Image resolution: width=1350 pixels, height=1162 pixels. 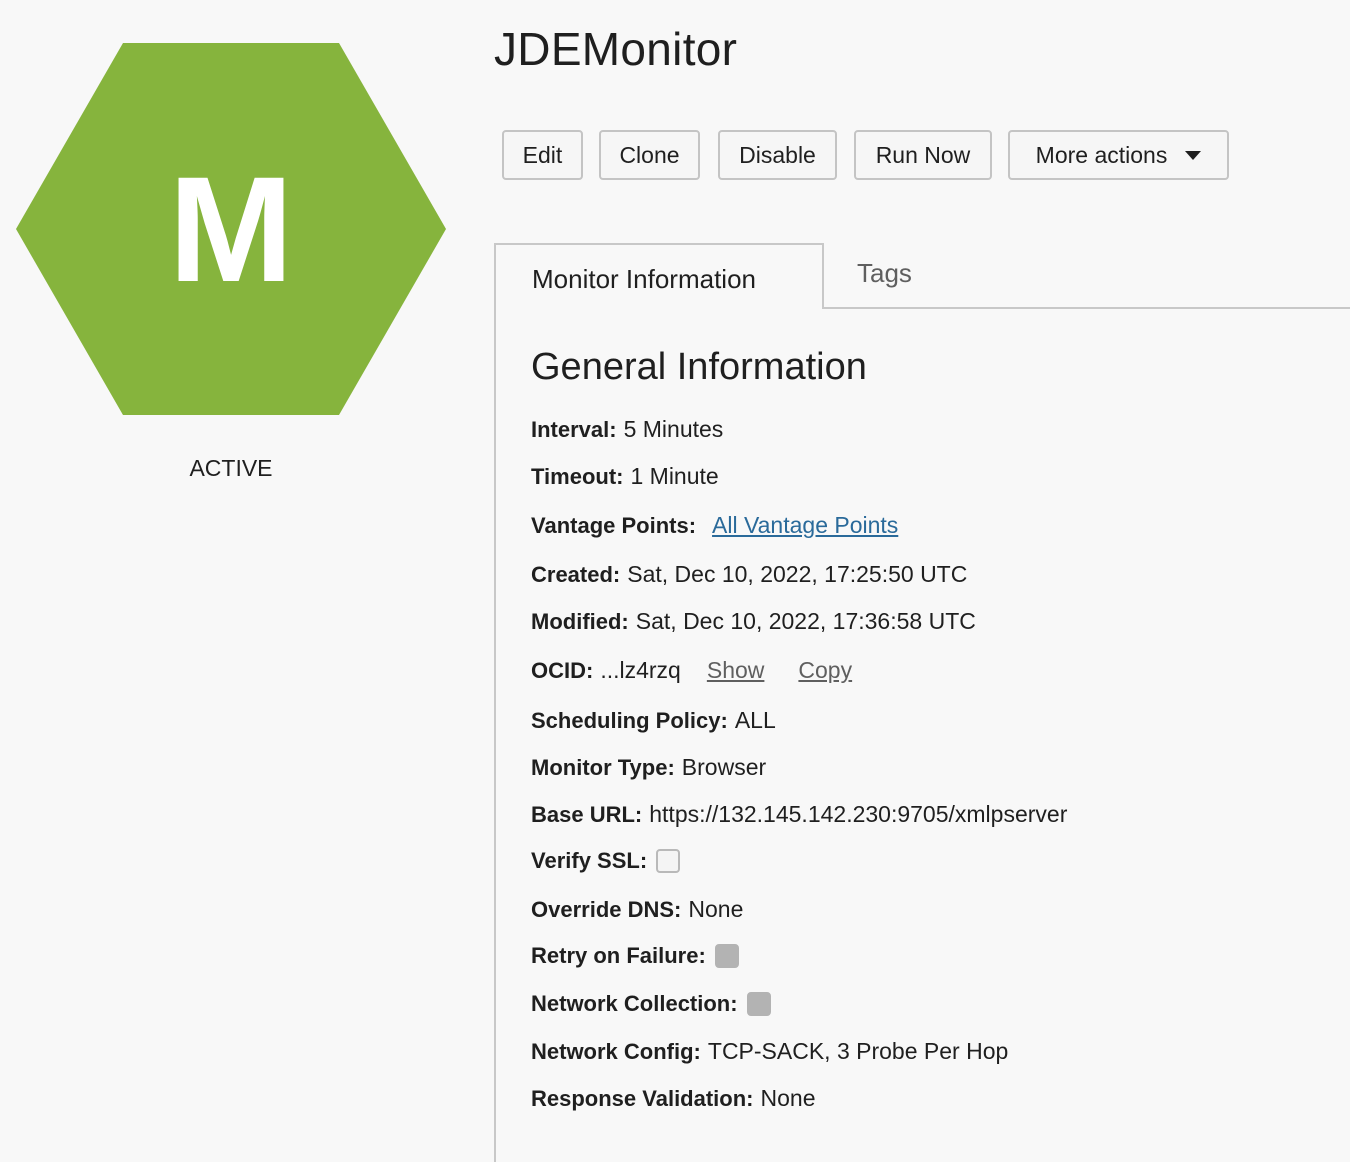 I want to click on timeout-label: Timeout:, so click(x=577, y=476).